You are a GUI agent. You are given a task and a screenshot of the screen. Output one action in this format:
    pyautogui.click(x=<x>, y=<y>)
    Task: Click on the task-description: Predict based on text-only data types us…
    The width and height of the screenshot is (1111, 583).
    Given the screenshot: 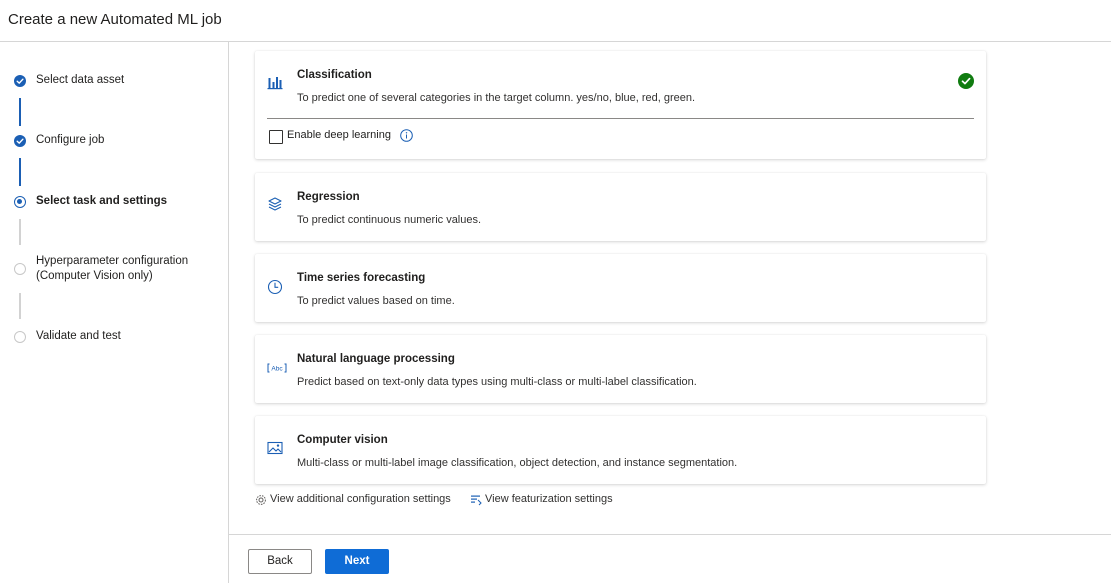 What is the action you would take?
    pyautogui.click(x=497, y=382)
    